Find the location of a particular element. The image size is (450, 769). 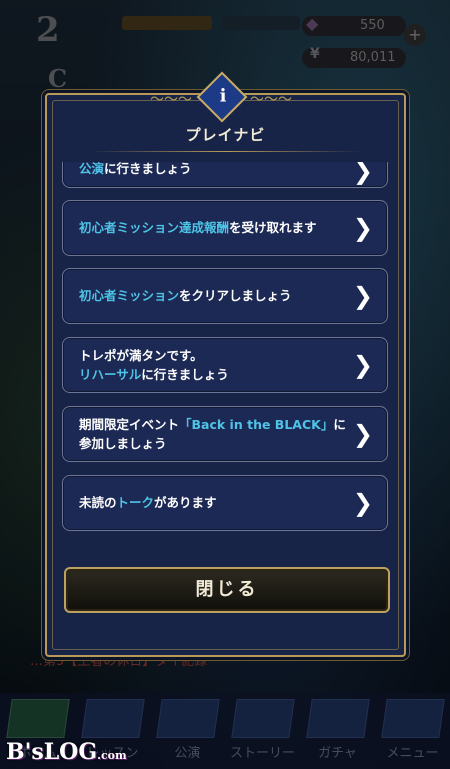

list-item: 期間限定イベント「Back in the BLACK」に参加しましょう ❯ is located at coordinates (225, 434).